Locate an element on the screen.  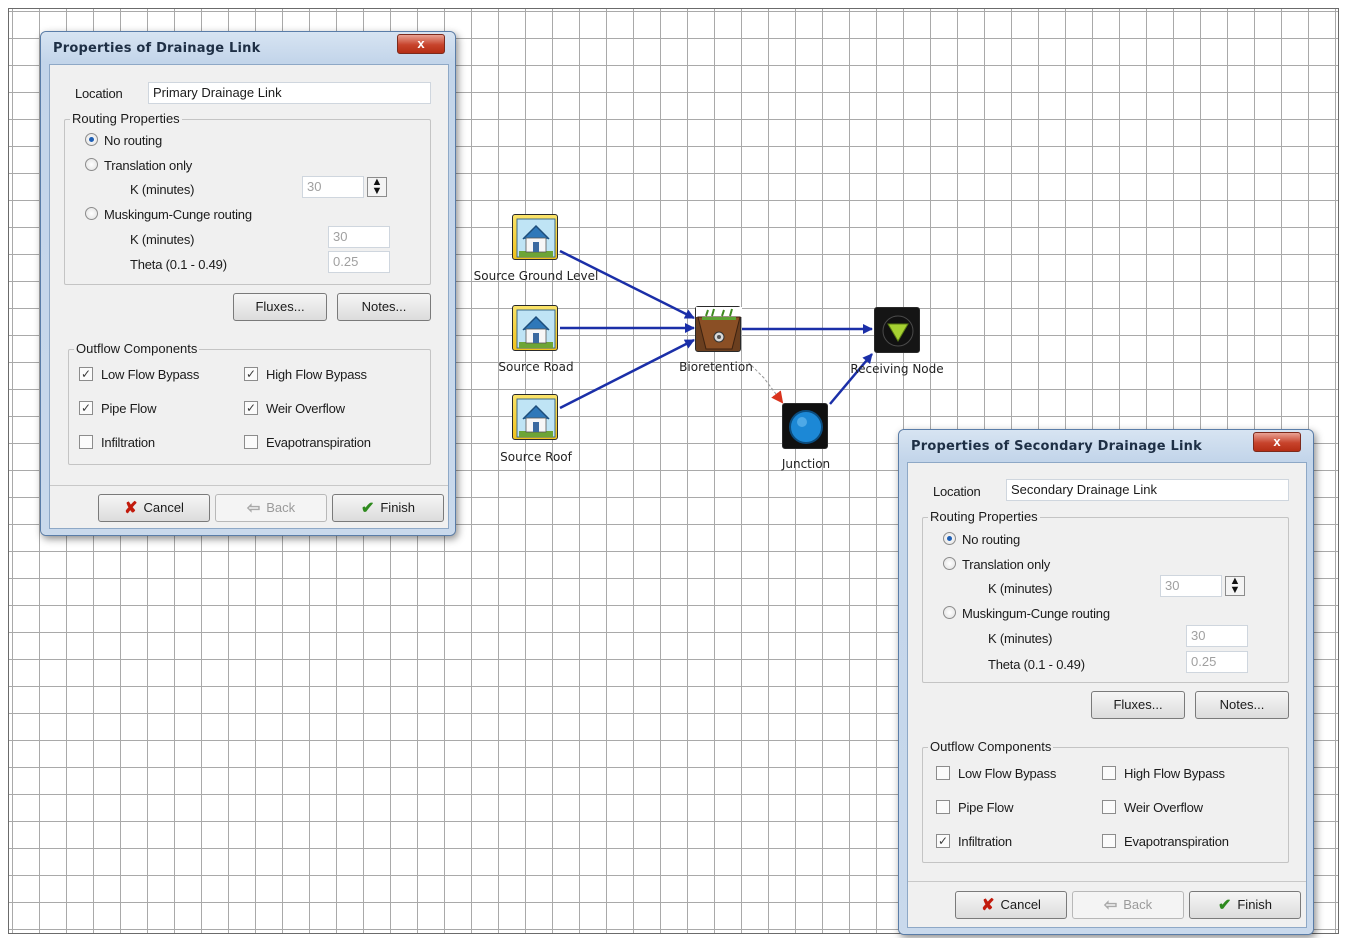
link-ground-to-bioretention is located at coordinates (627, 284).